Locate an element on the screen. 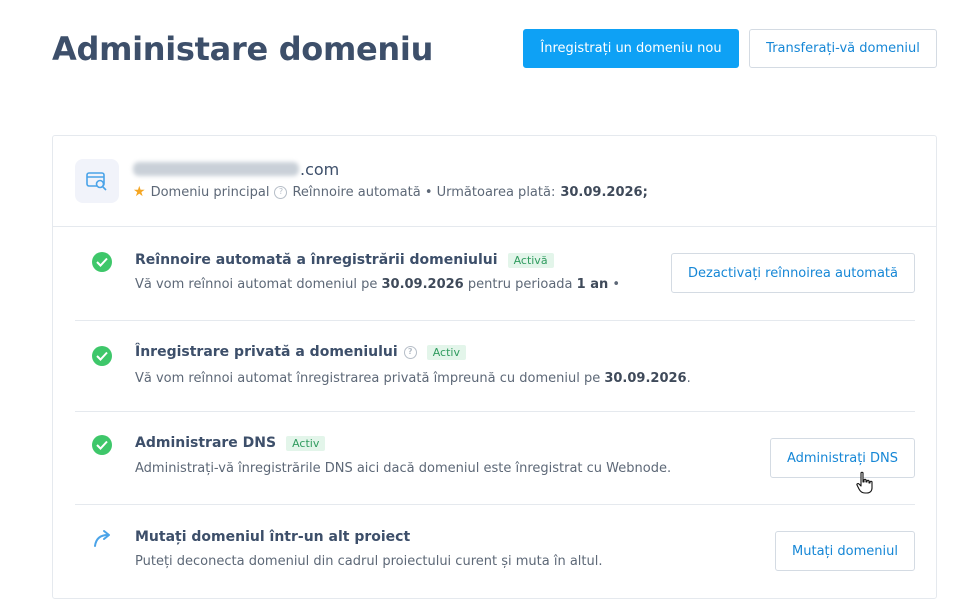  row-title: Administrare DNS Activ is located at coordinates (230, 443).